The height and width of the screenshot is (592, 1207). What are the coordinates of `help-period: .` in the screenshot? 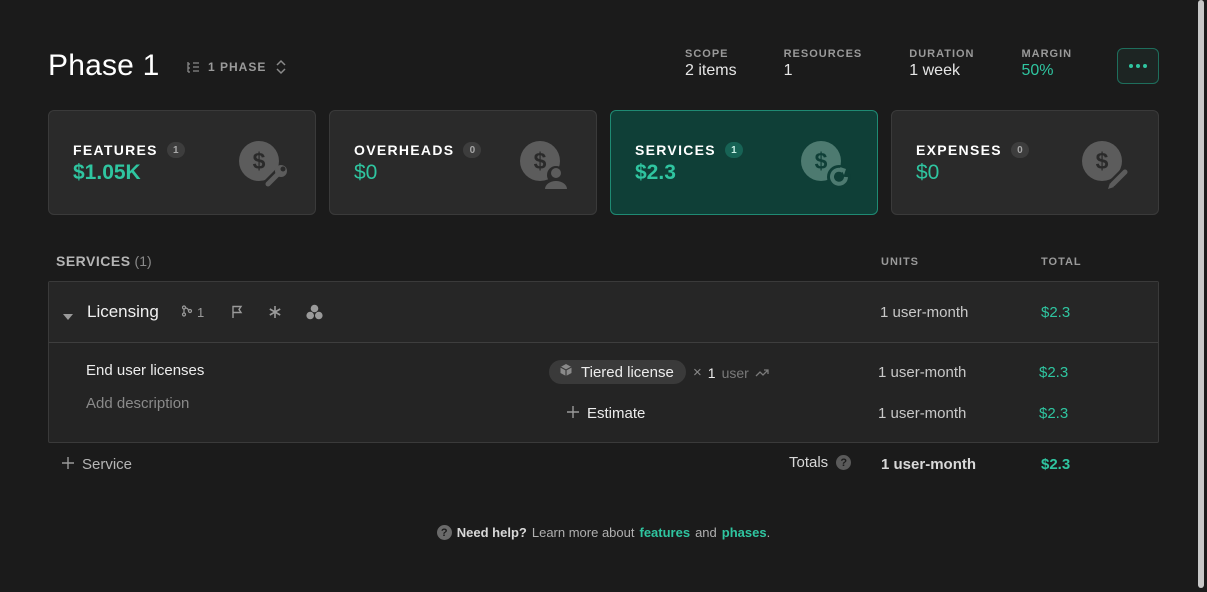 It's located at (768, 532).